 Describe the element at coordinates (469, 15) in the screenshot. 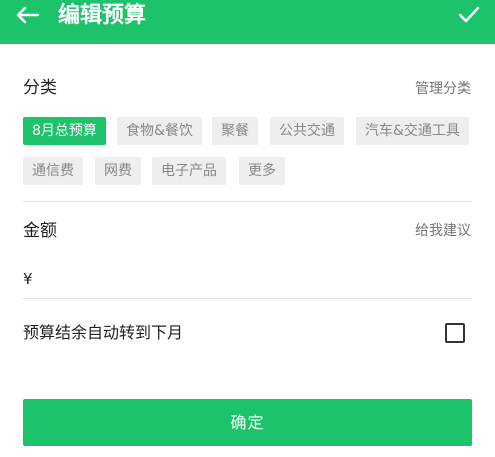

I see `check-icon` at that location.